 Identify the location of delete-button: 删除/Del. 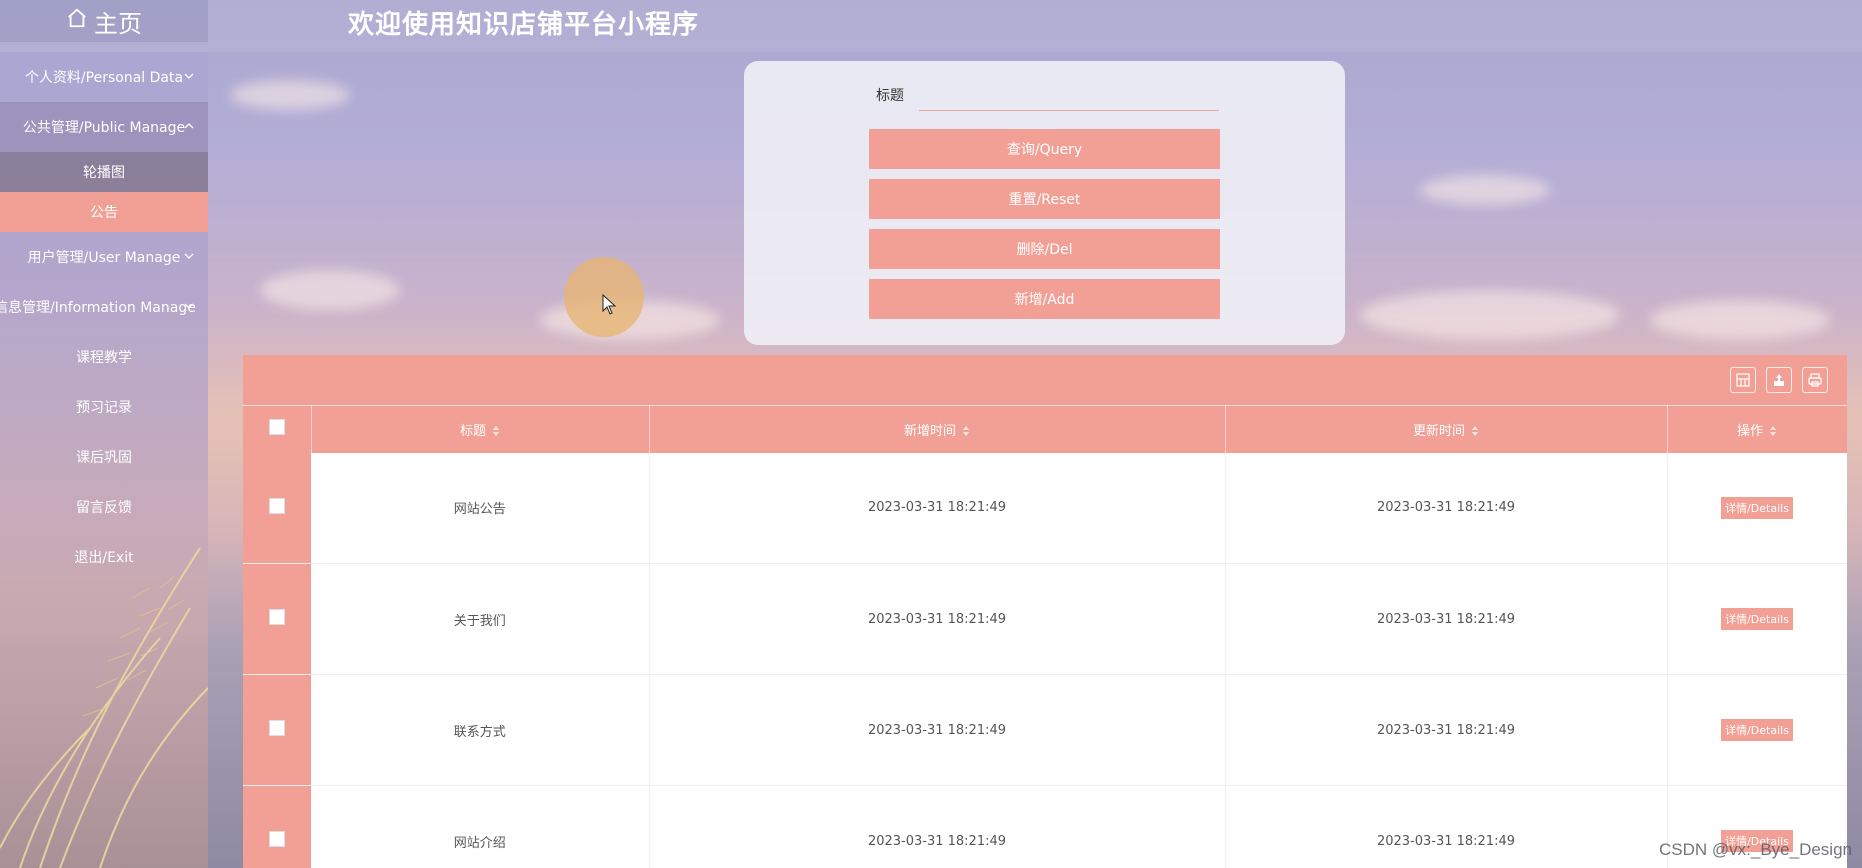
(1044, 249).